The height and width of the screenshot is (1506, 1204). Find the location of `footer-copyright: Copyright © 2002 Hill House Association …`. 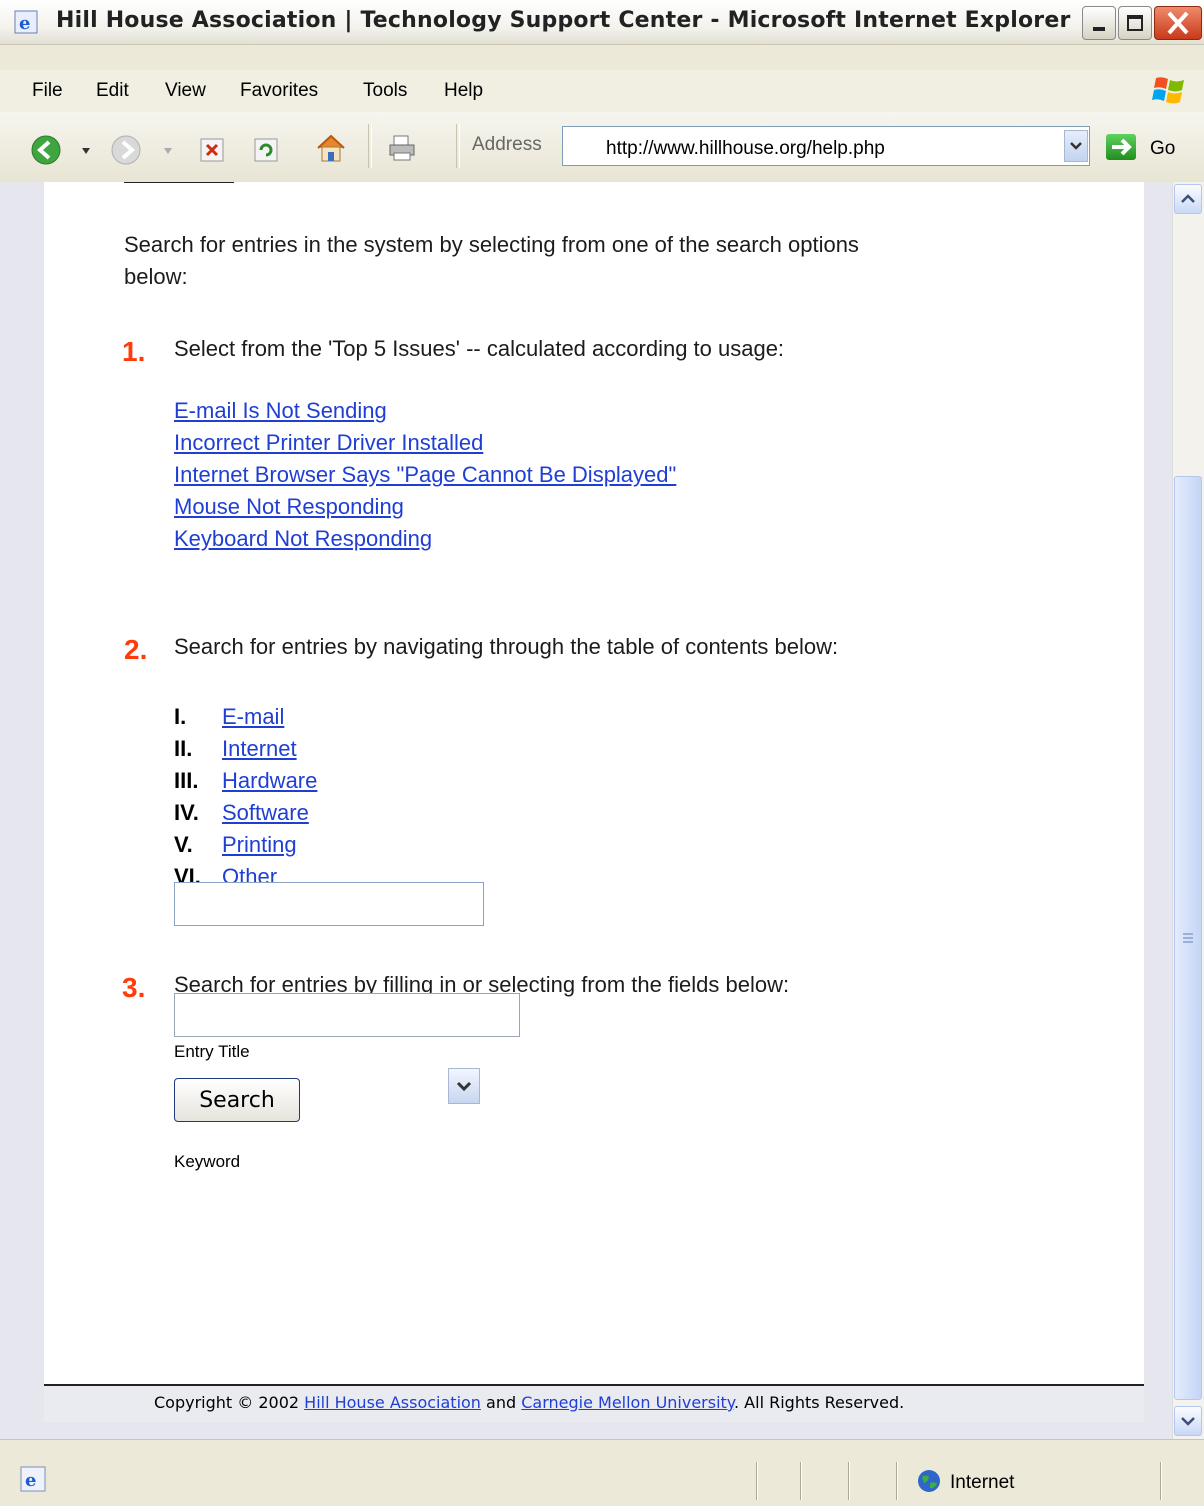

footer-copyright: Copyright © 2002 Hill House Association … is located at coordinates (529, 1402).